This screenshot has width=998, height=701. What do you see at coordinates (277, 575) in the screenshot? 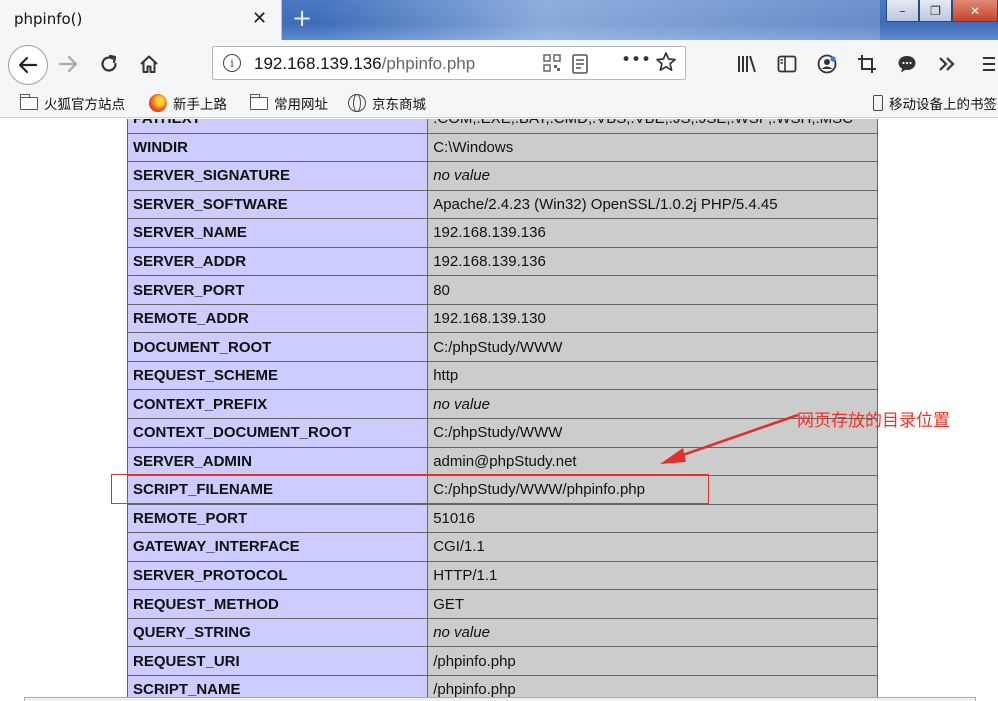
I see `variable-name: SERVER_PROTOCOL` at bounding box center [277, 575].